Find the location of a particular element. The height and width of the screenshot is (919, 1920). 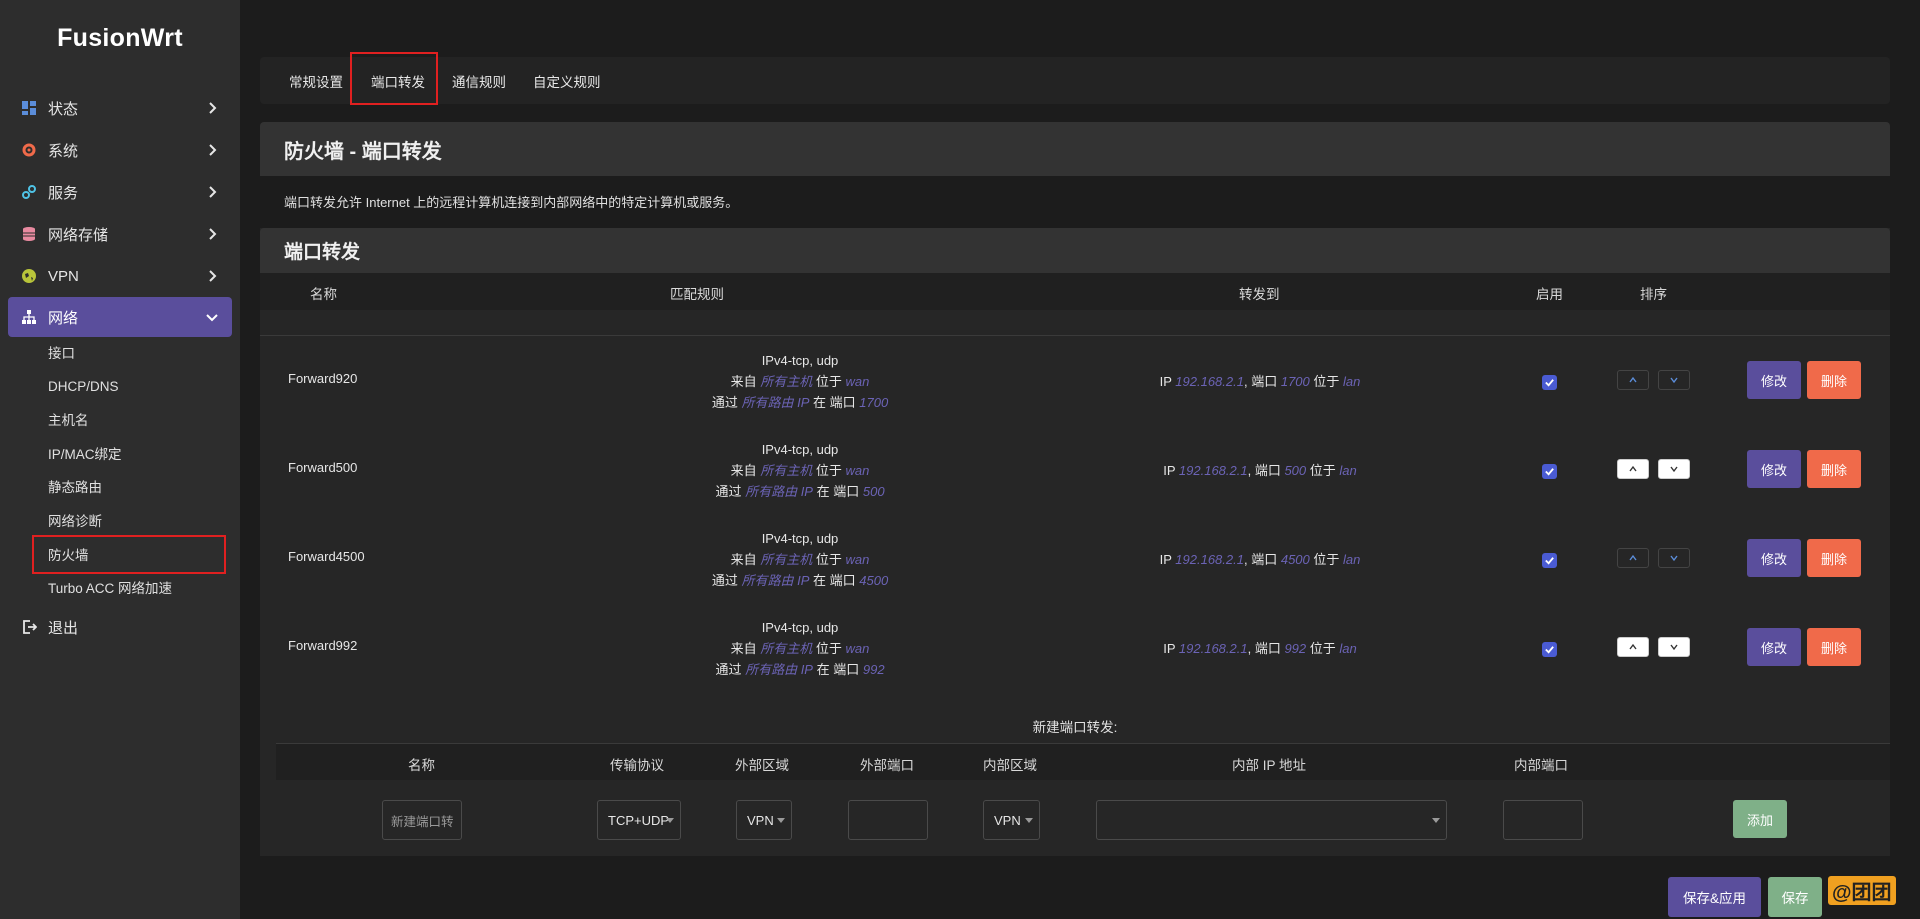

sidebar-item-logout: 退出 is located at coordinates (120, 627).